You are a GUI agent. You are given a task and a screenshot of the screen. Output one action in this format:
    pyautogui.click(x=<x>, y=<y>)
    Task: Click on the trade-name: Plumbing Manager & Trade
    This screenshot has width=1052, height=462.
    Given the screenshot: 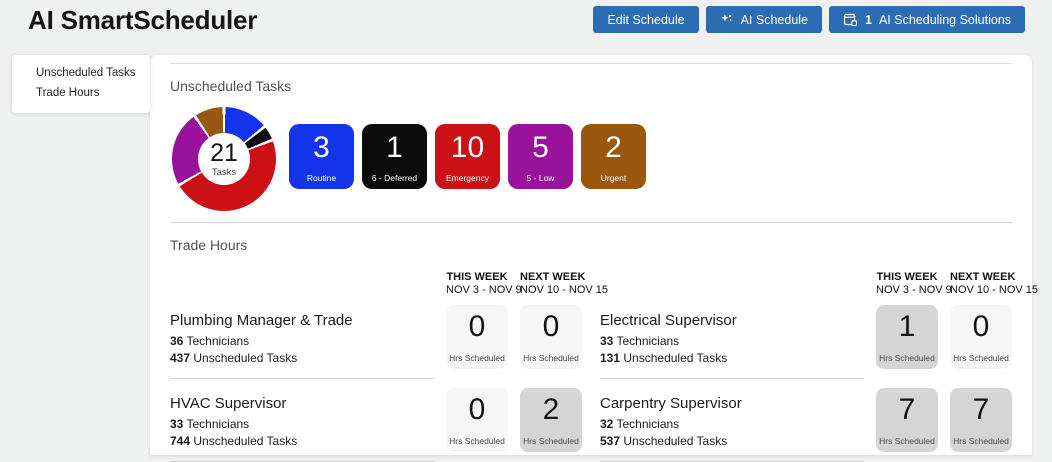 What is the action you would take?
    pyautogui.click(x=261, y=321)
    